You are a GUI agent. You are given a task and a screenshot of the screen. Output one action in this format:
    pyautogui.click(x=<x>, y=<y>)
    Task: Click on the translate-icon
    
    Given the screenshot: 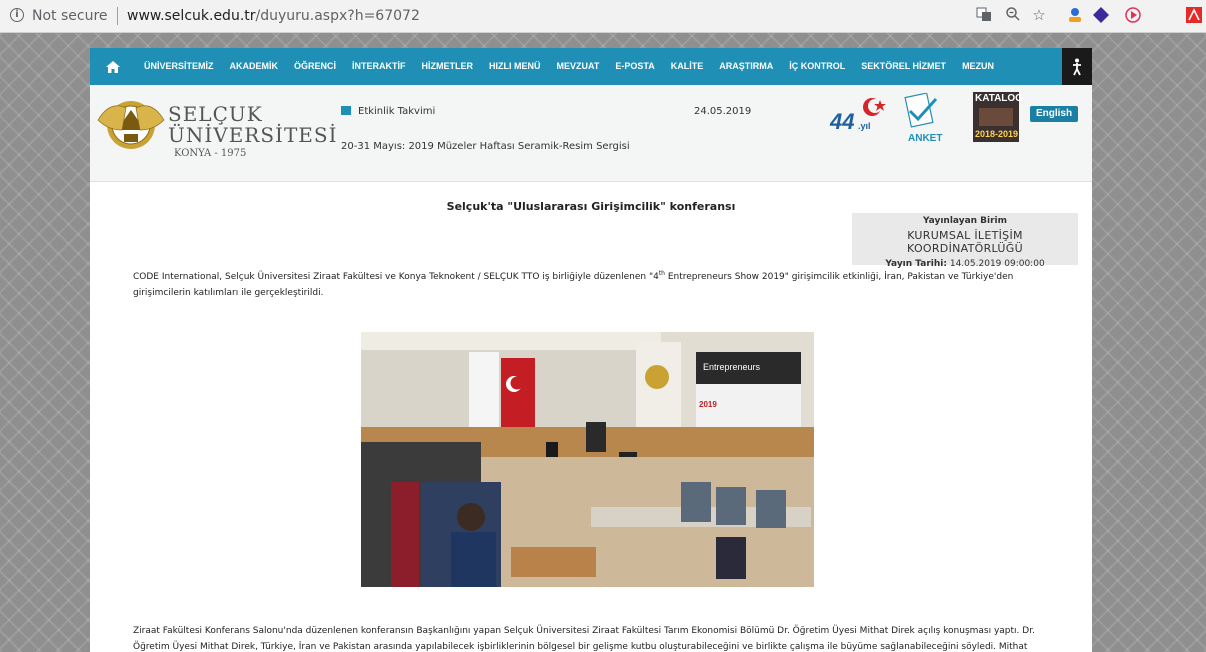 What is the action you would take?
    pyautogui.click(x=984, y=15)
    